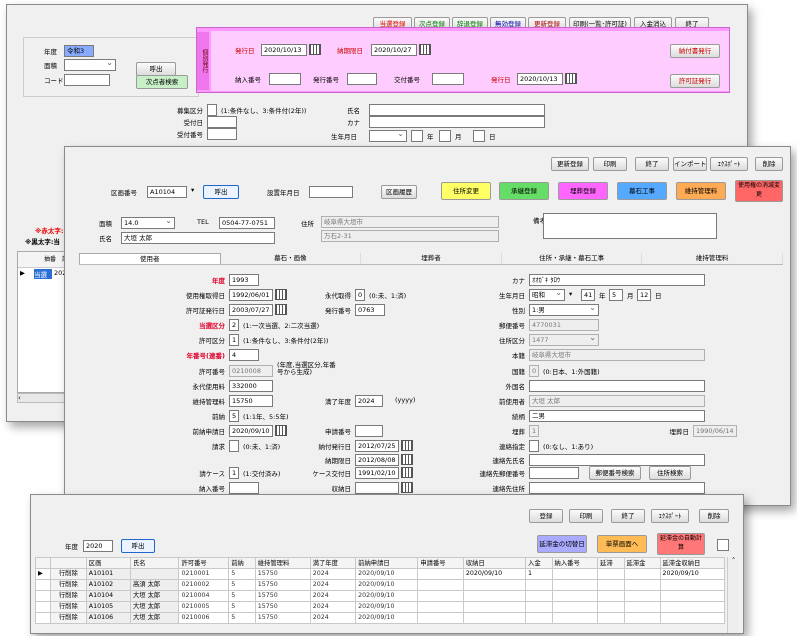 This screenshot has height=636, width=797. I want to click on code-input, so click(87, 80).